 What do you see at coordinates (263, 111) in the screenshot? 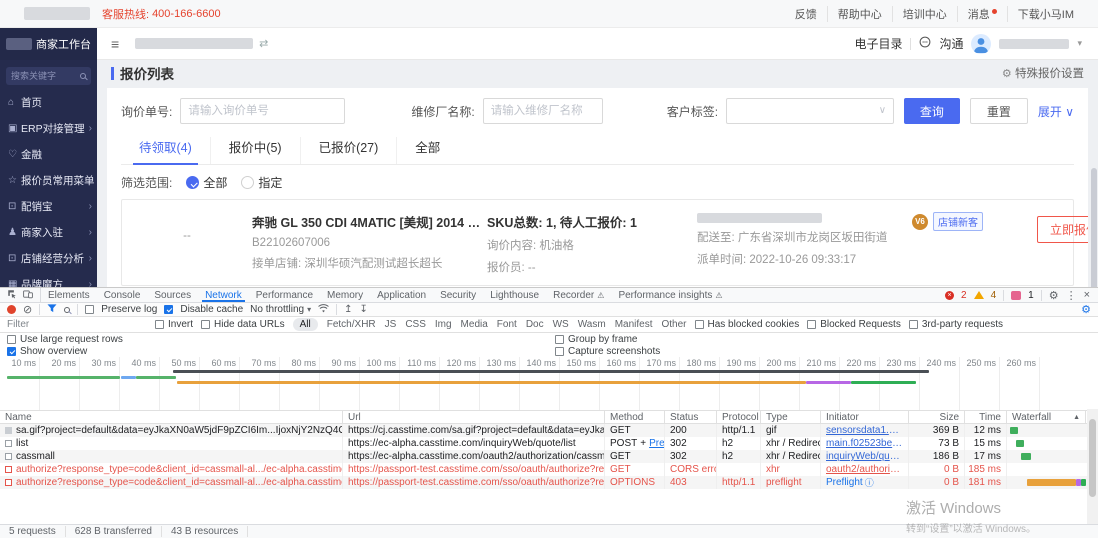
I see `inquiry-no-input` at bounding box center [263, 111].